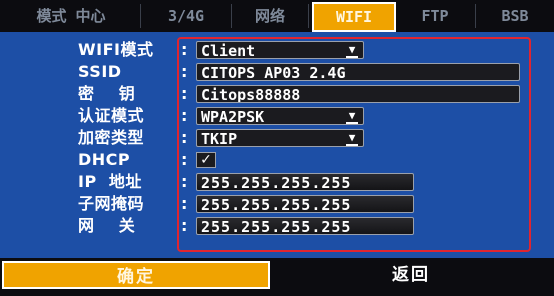 The image size is (554, 296). Describe the element at coordinates (411, 275) in the screenshot. I see `back-button: 返回` at that location.